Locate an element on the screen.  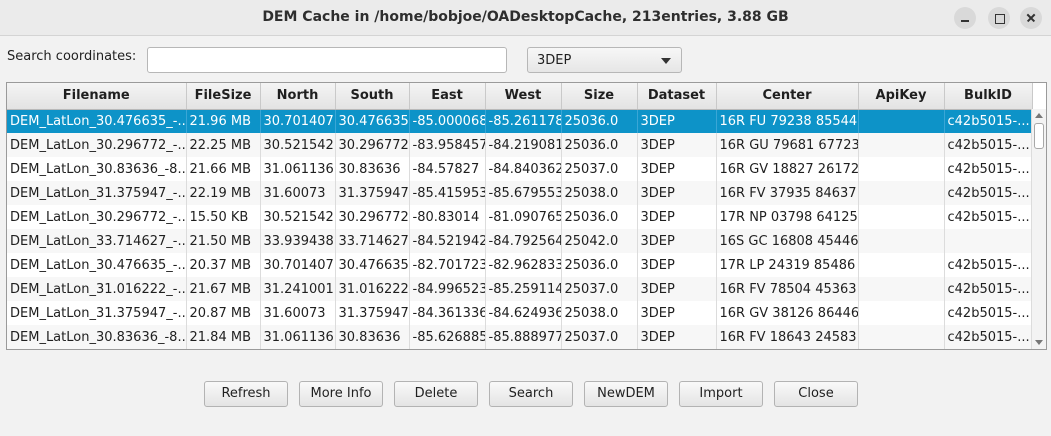
close-window-icon is located at coordinates (1031, 18).